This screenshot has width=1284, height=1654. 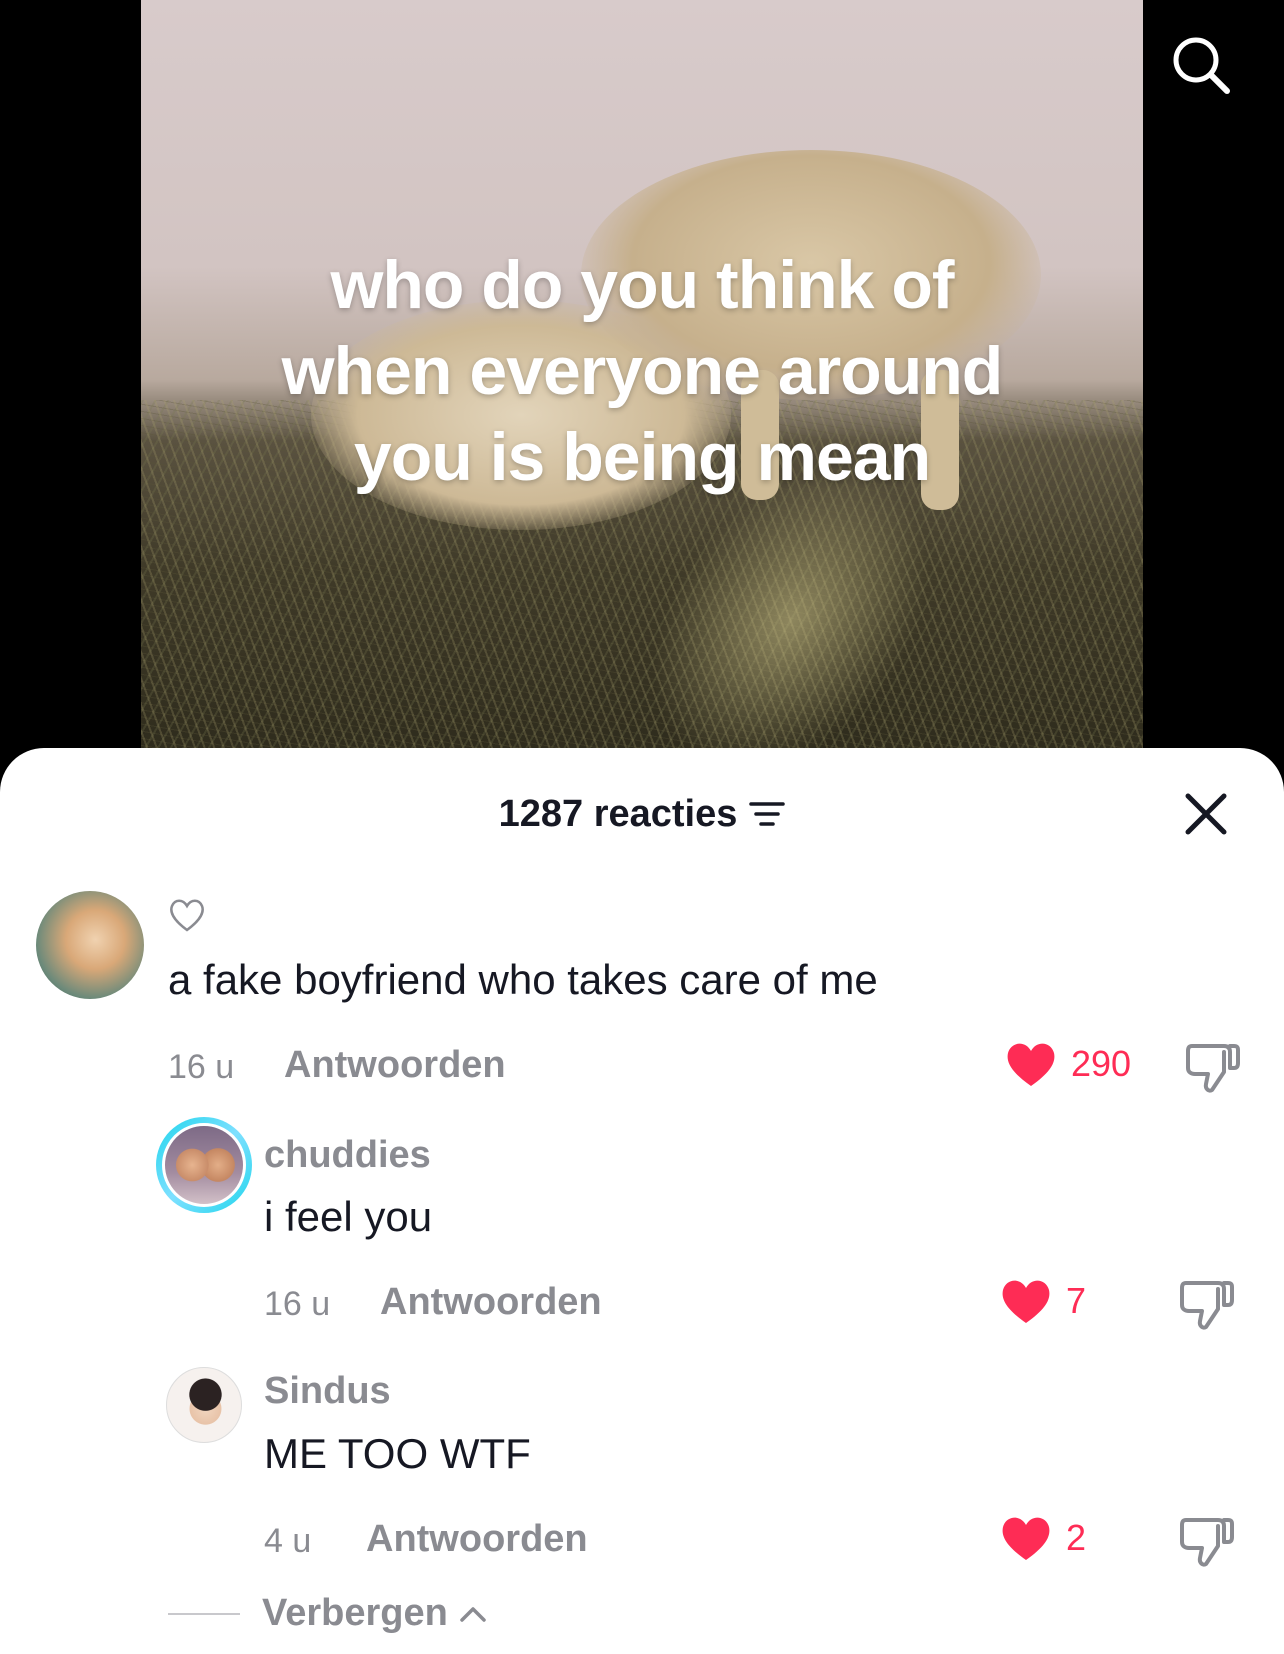 What do you see at coordinates (618, 813) in the screenshot?
I see `comment-count-label: 1287 reacties` at bounding box center [618, 813].